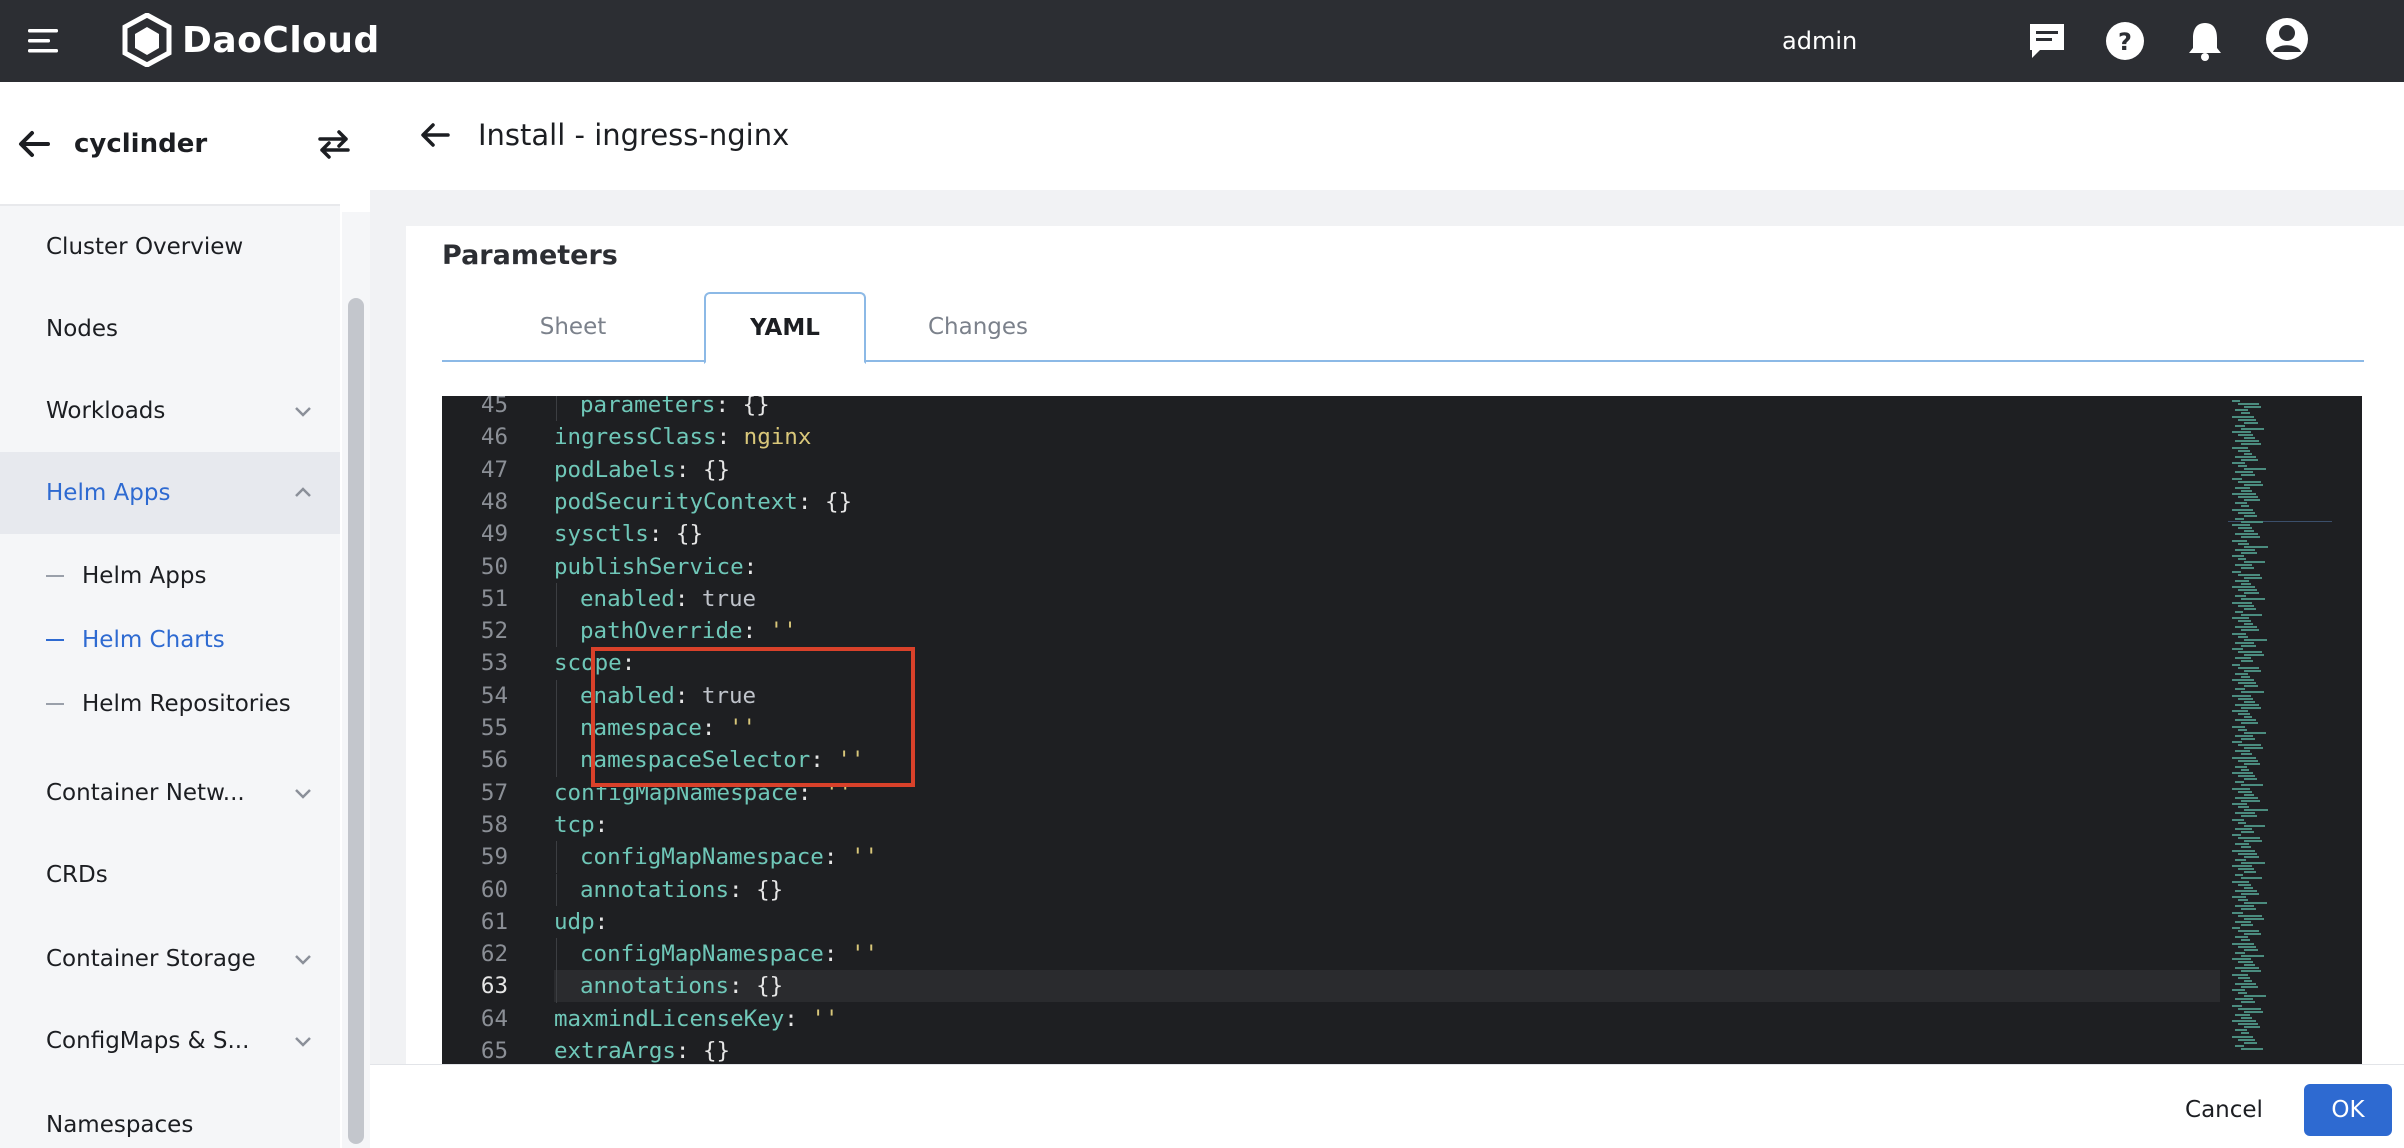 This screenshot has height=1148, width=2404. Describe the element at coordinates (2348, 1110) in the screenshot. I see `ok-button: OK` at that location.